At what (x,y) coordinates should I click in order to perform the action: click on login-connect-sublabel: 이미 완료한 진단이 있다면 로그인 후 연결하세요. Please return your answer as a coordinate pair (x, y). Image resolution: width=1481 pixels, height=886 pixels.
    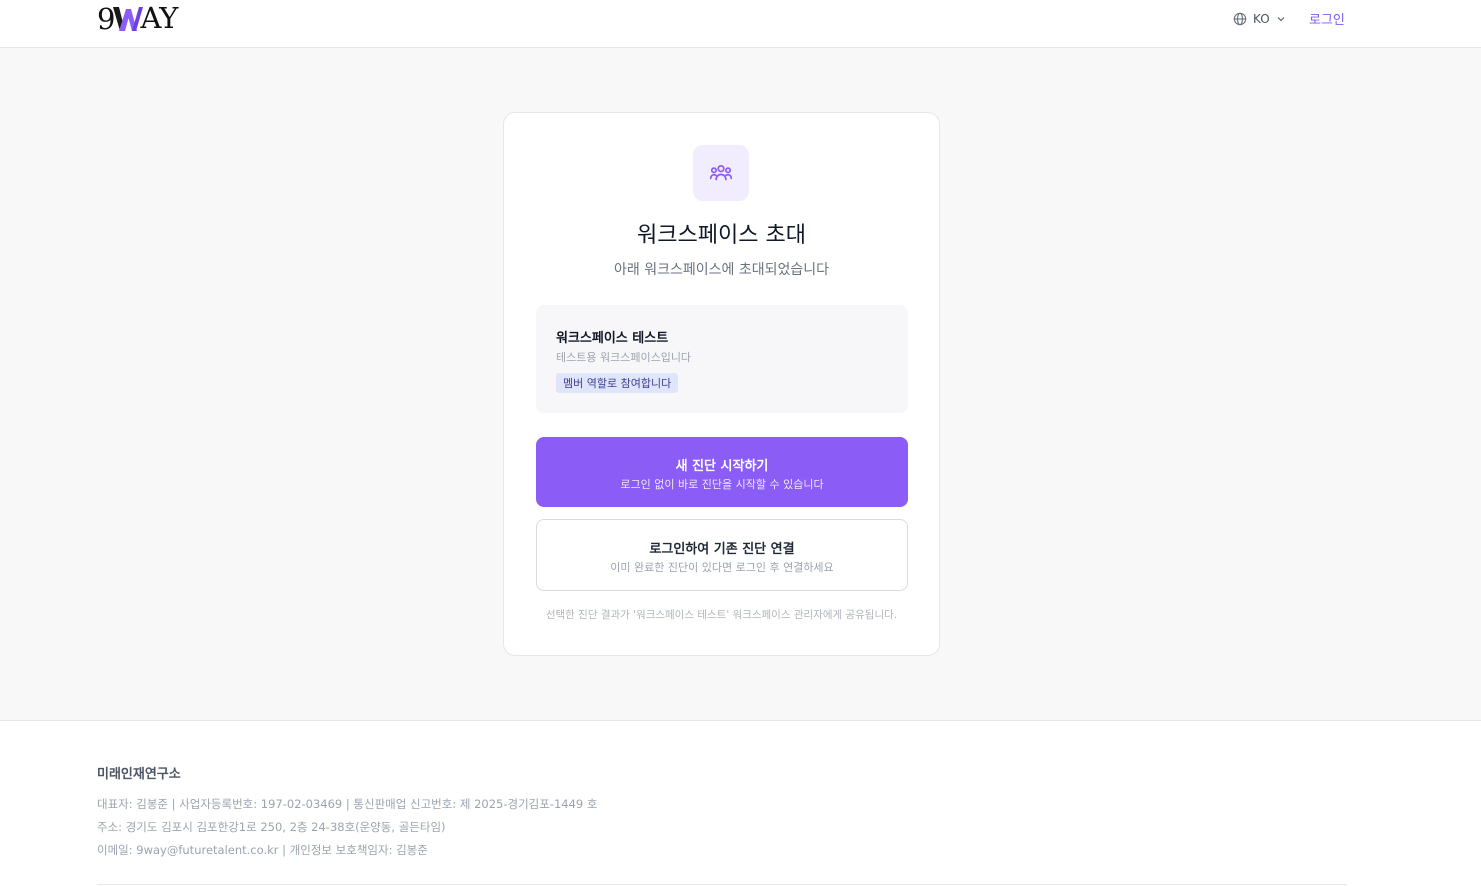
    Looking at the image, I should click on (722, 567).